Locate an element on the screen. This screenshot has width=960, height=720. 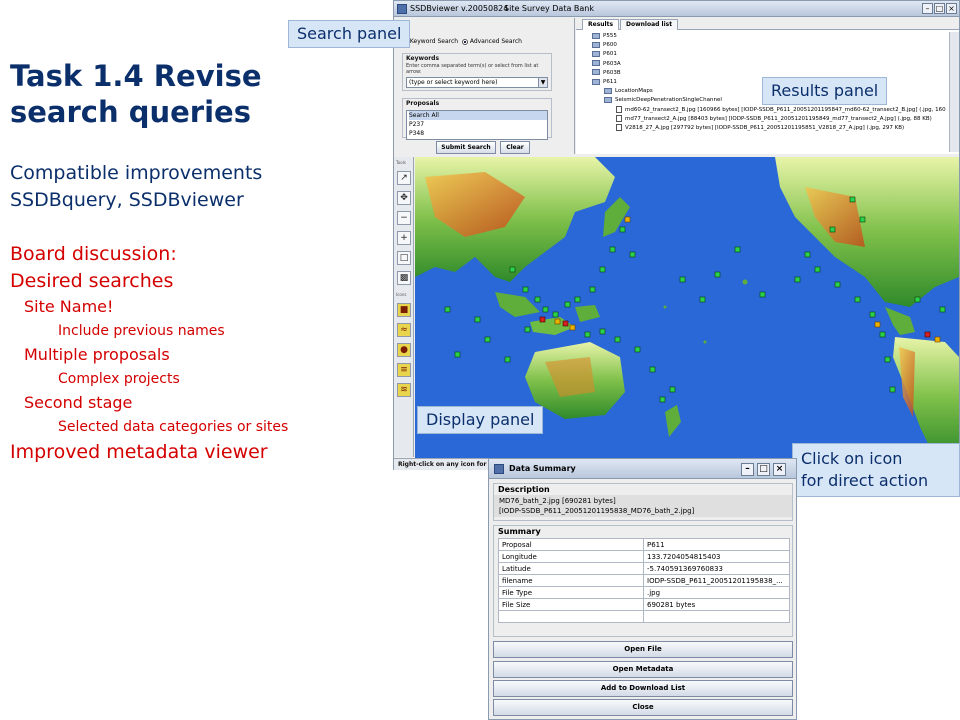
table-row: Longitude 133.7204054815403 is located at coordinates (644, 556).